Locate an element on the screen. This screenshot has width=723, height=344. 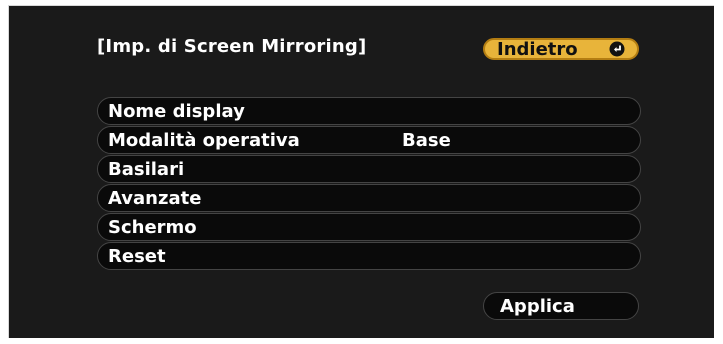
menu-item-basilari: Basilari is located at coordinates (369, 169).